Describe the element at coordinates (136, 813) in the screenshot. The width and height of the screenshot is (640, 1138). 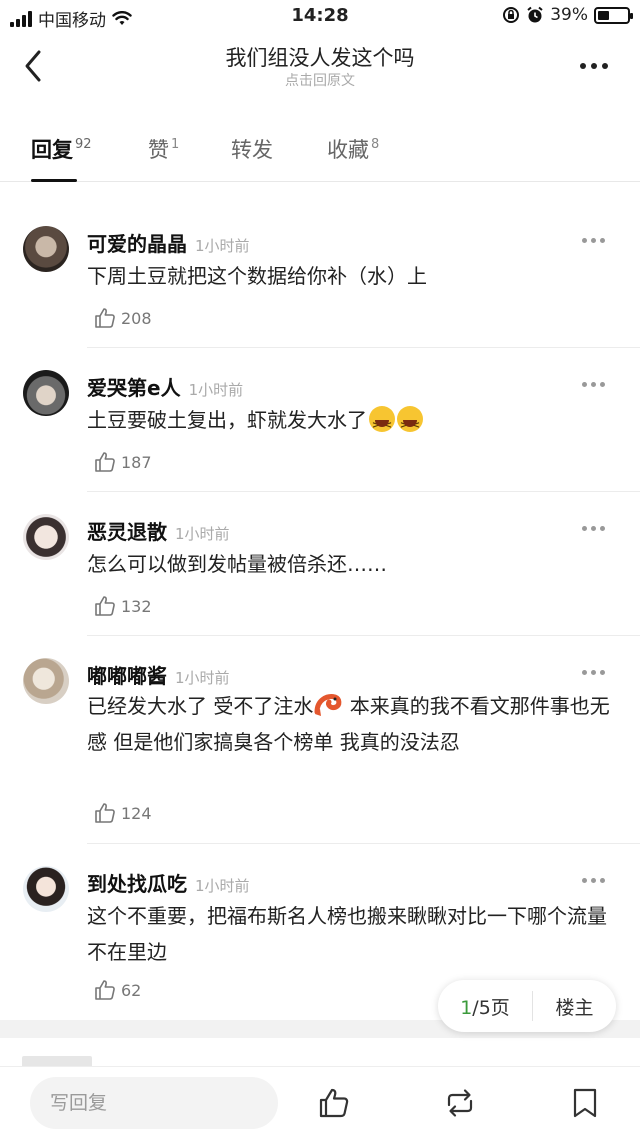
I see `like-count: 124` at that location.